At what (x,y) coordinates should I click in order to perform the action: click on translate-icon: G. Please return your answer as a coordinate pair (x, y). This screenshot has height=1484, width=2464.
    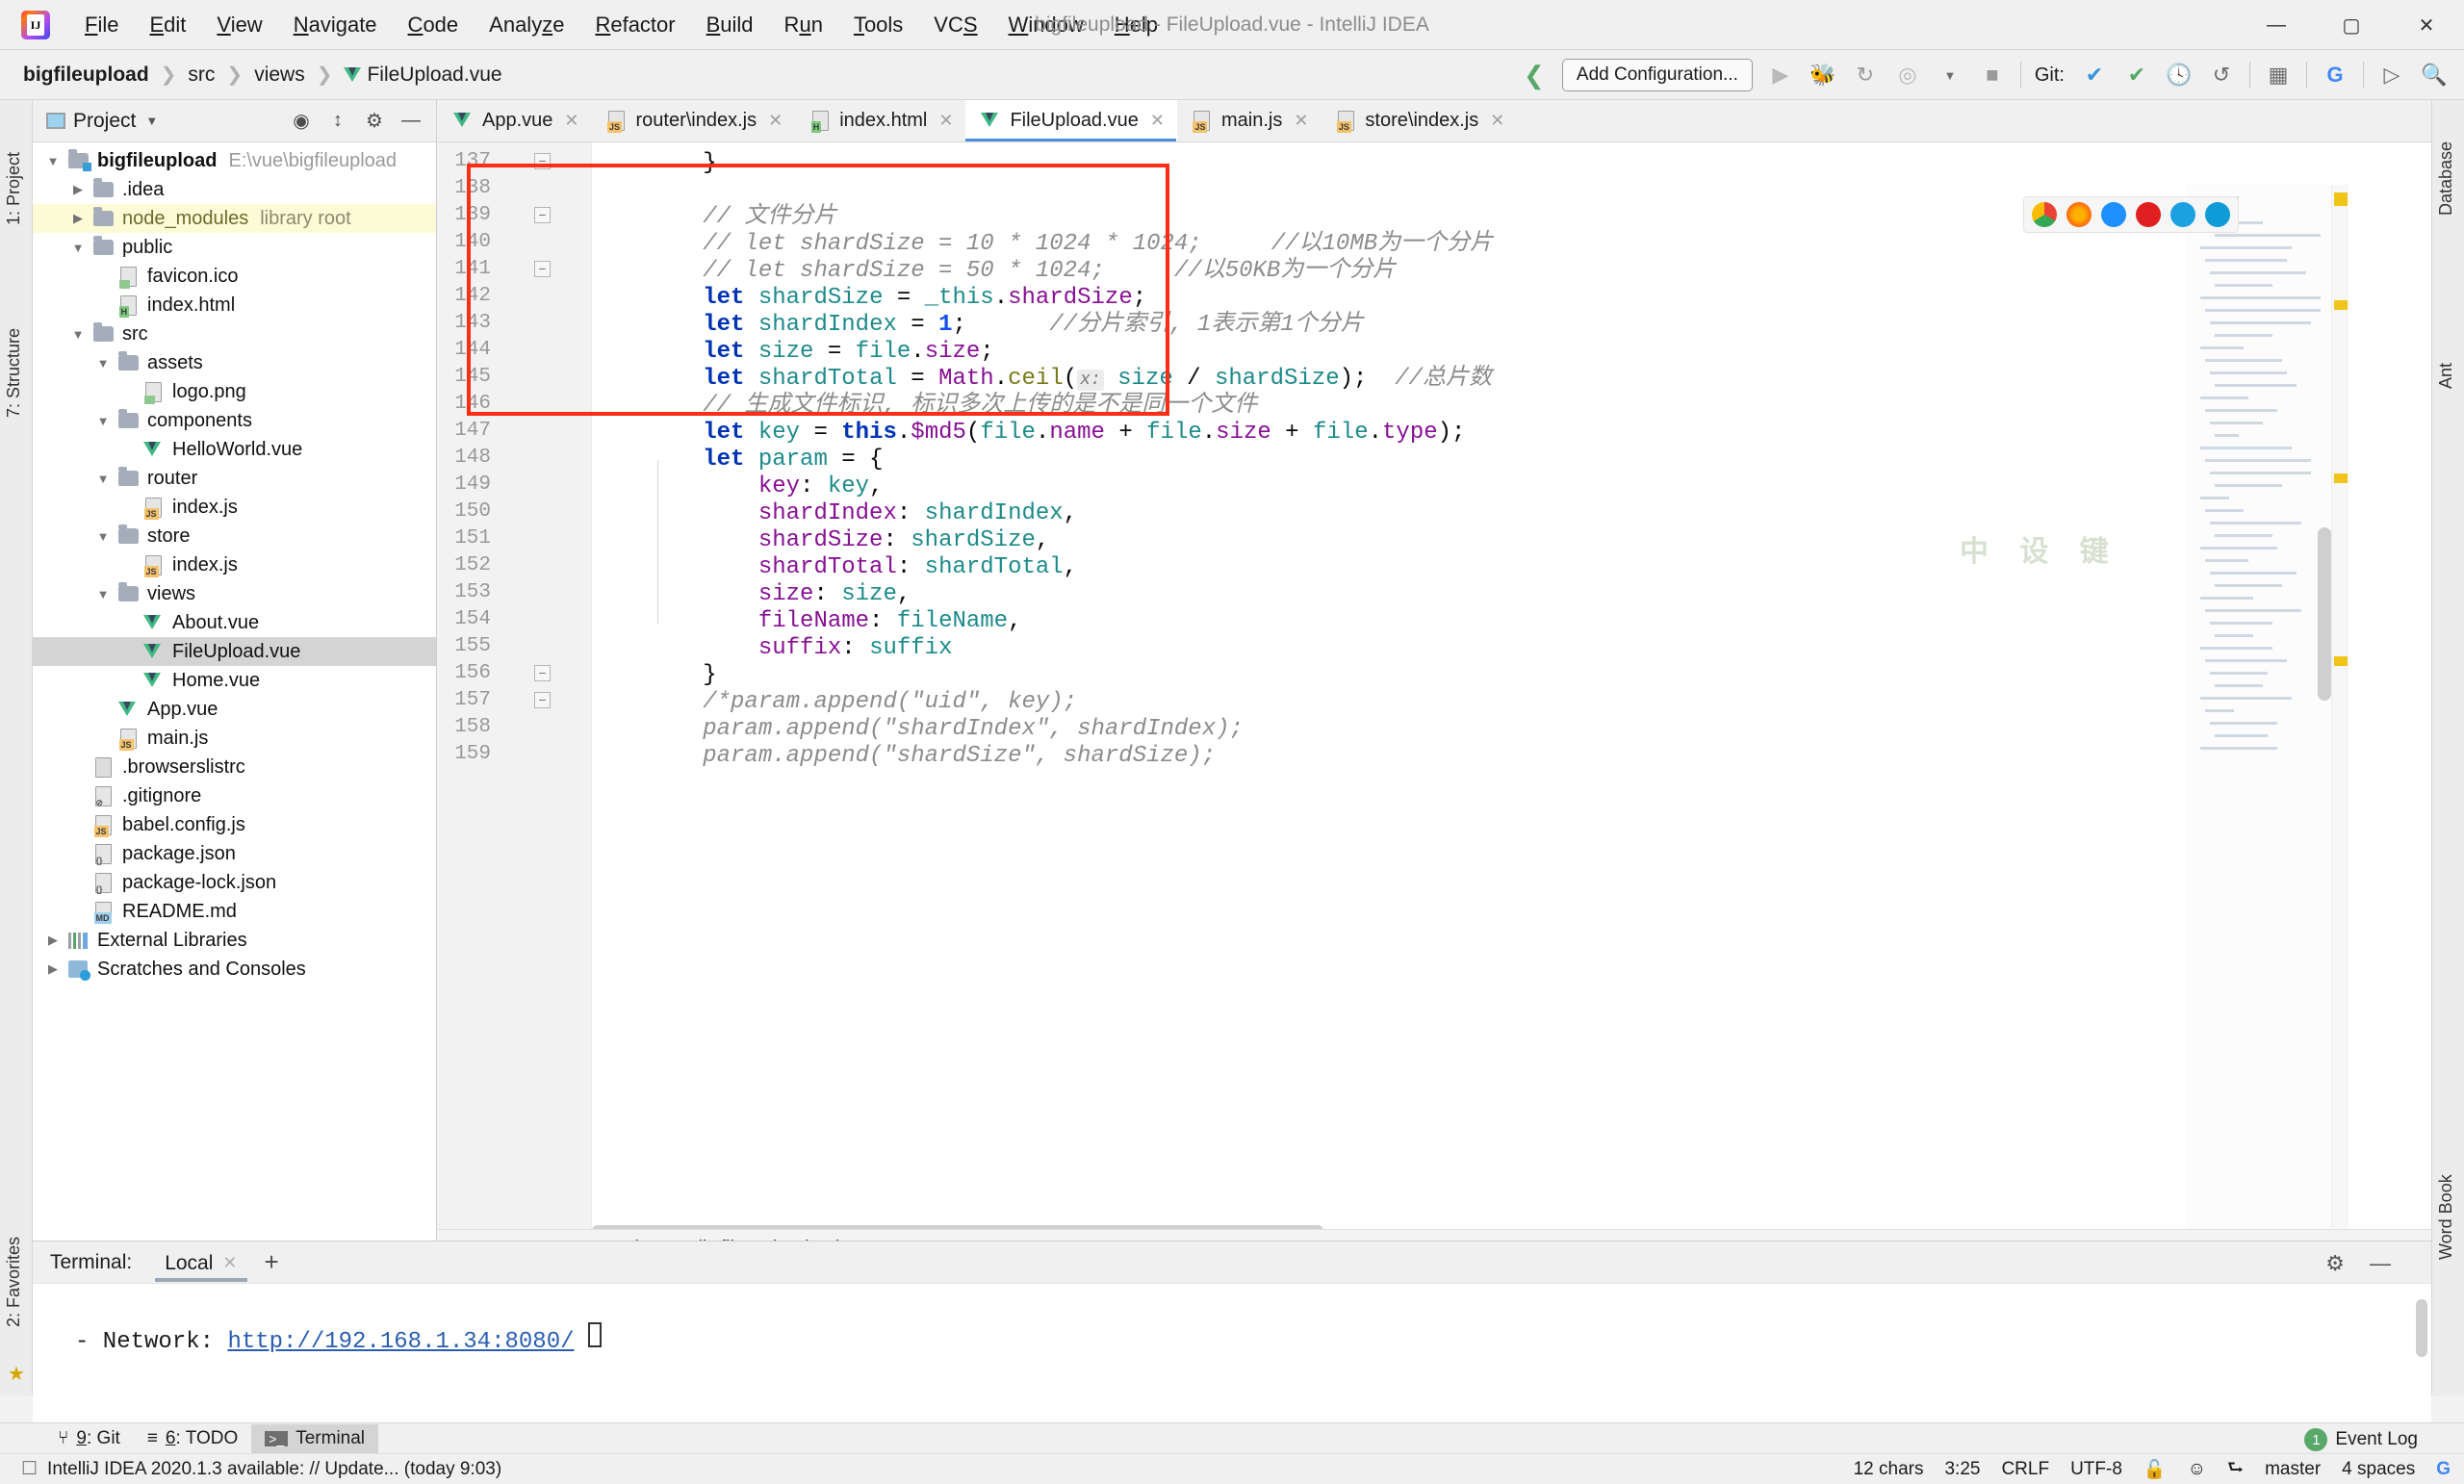
    Looking at the image, I should click on (2335, 76).